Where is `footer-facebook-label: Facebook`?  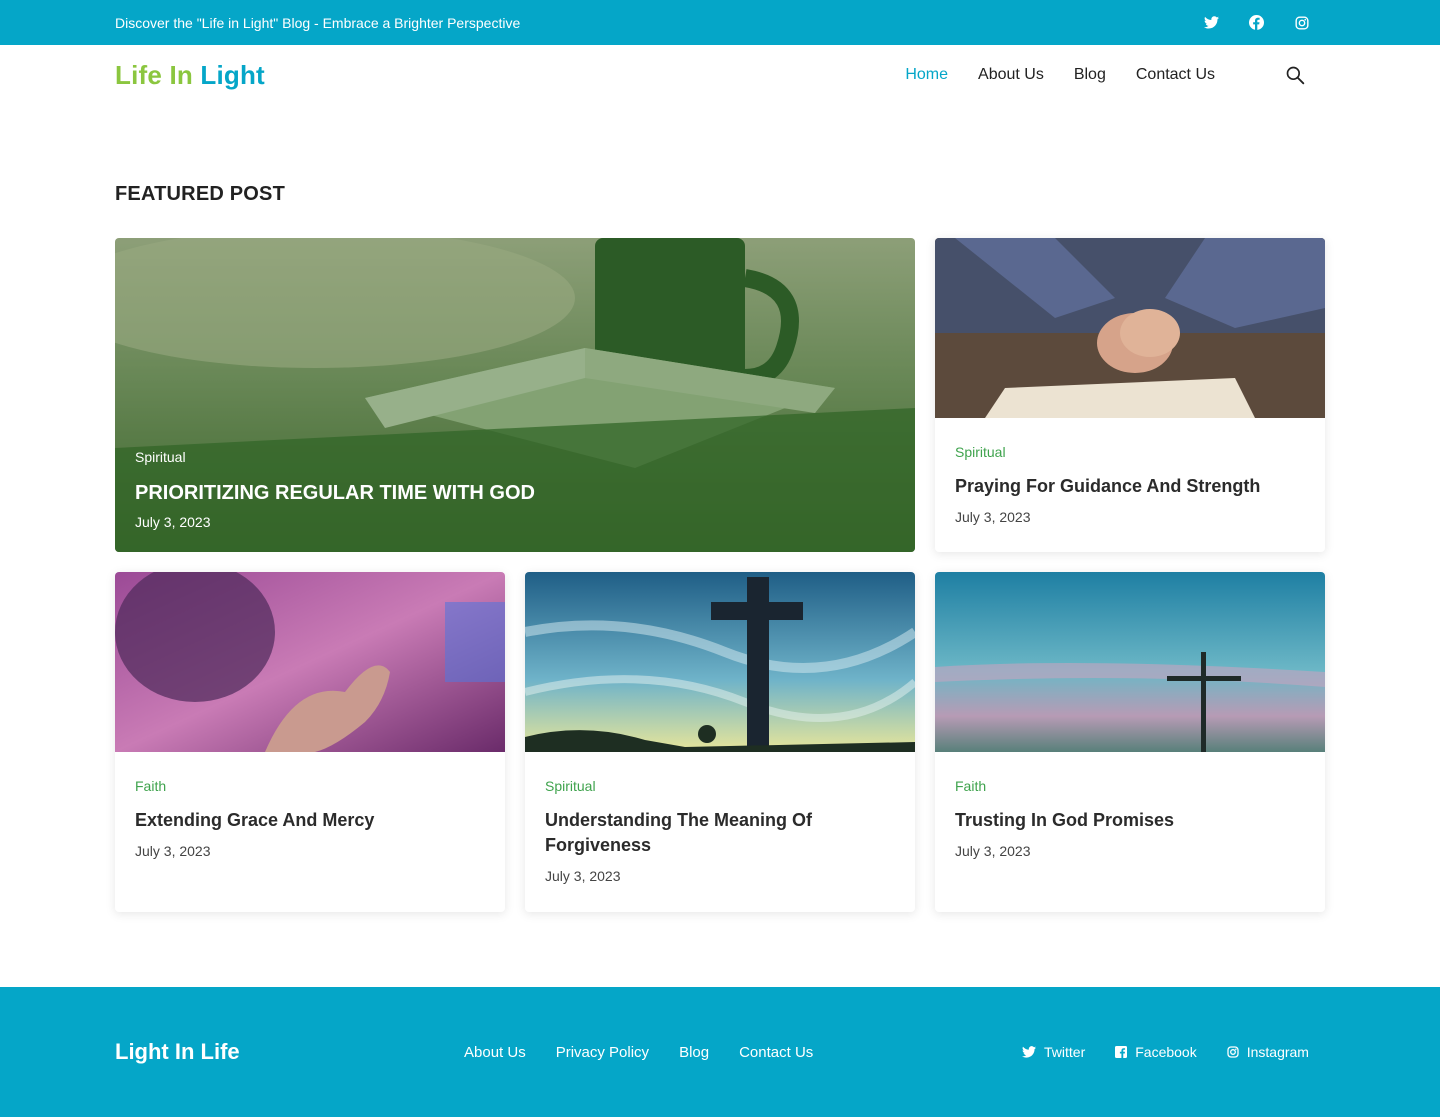
footer-facebook-label: Facebook is located at coordinates (1166, 1052).